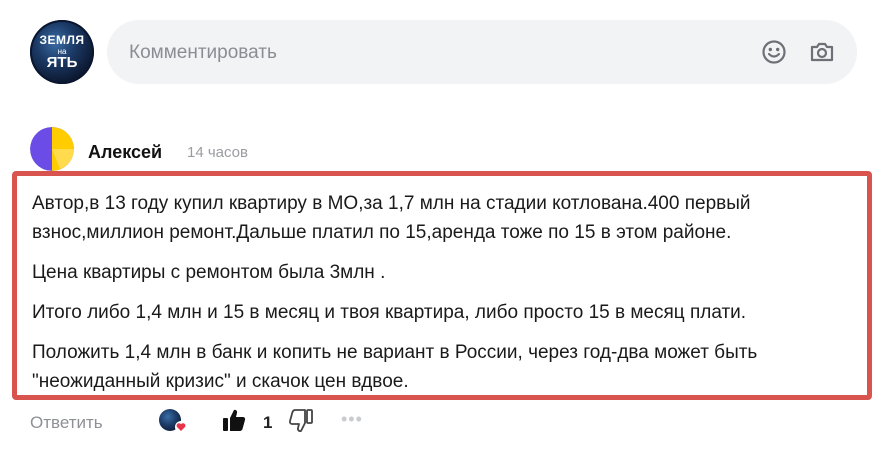 The width and height of the screenshot is (879, 456). What do you see at coordinates (209, 272) in the screenshot?
I see `comment-paragraph-2: Цена квартиры с ремонтом была 3млн .` at bounding box center [209, 272].